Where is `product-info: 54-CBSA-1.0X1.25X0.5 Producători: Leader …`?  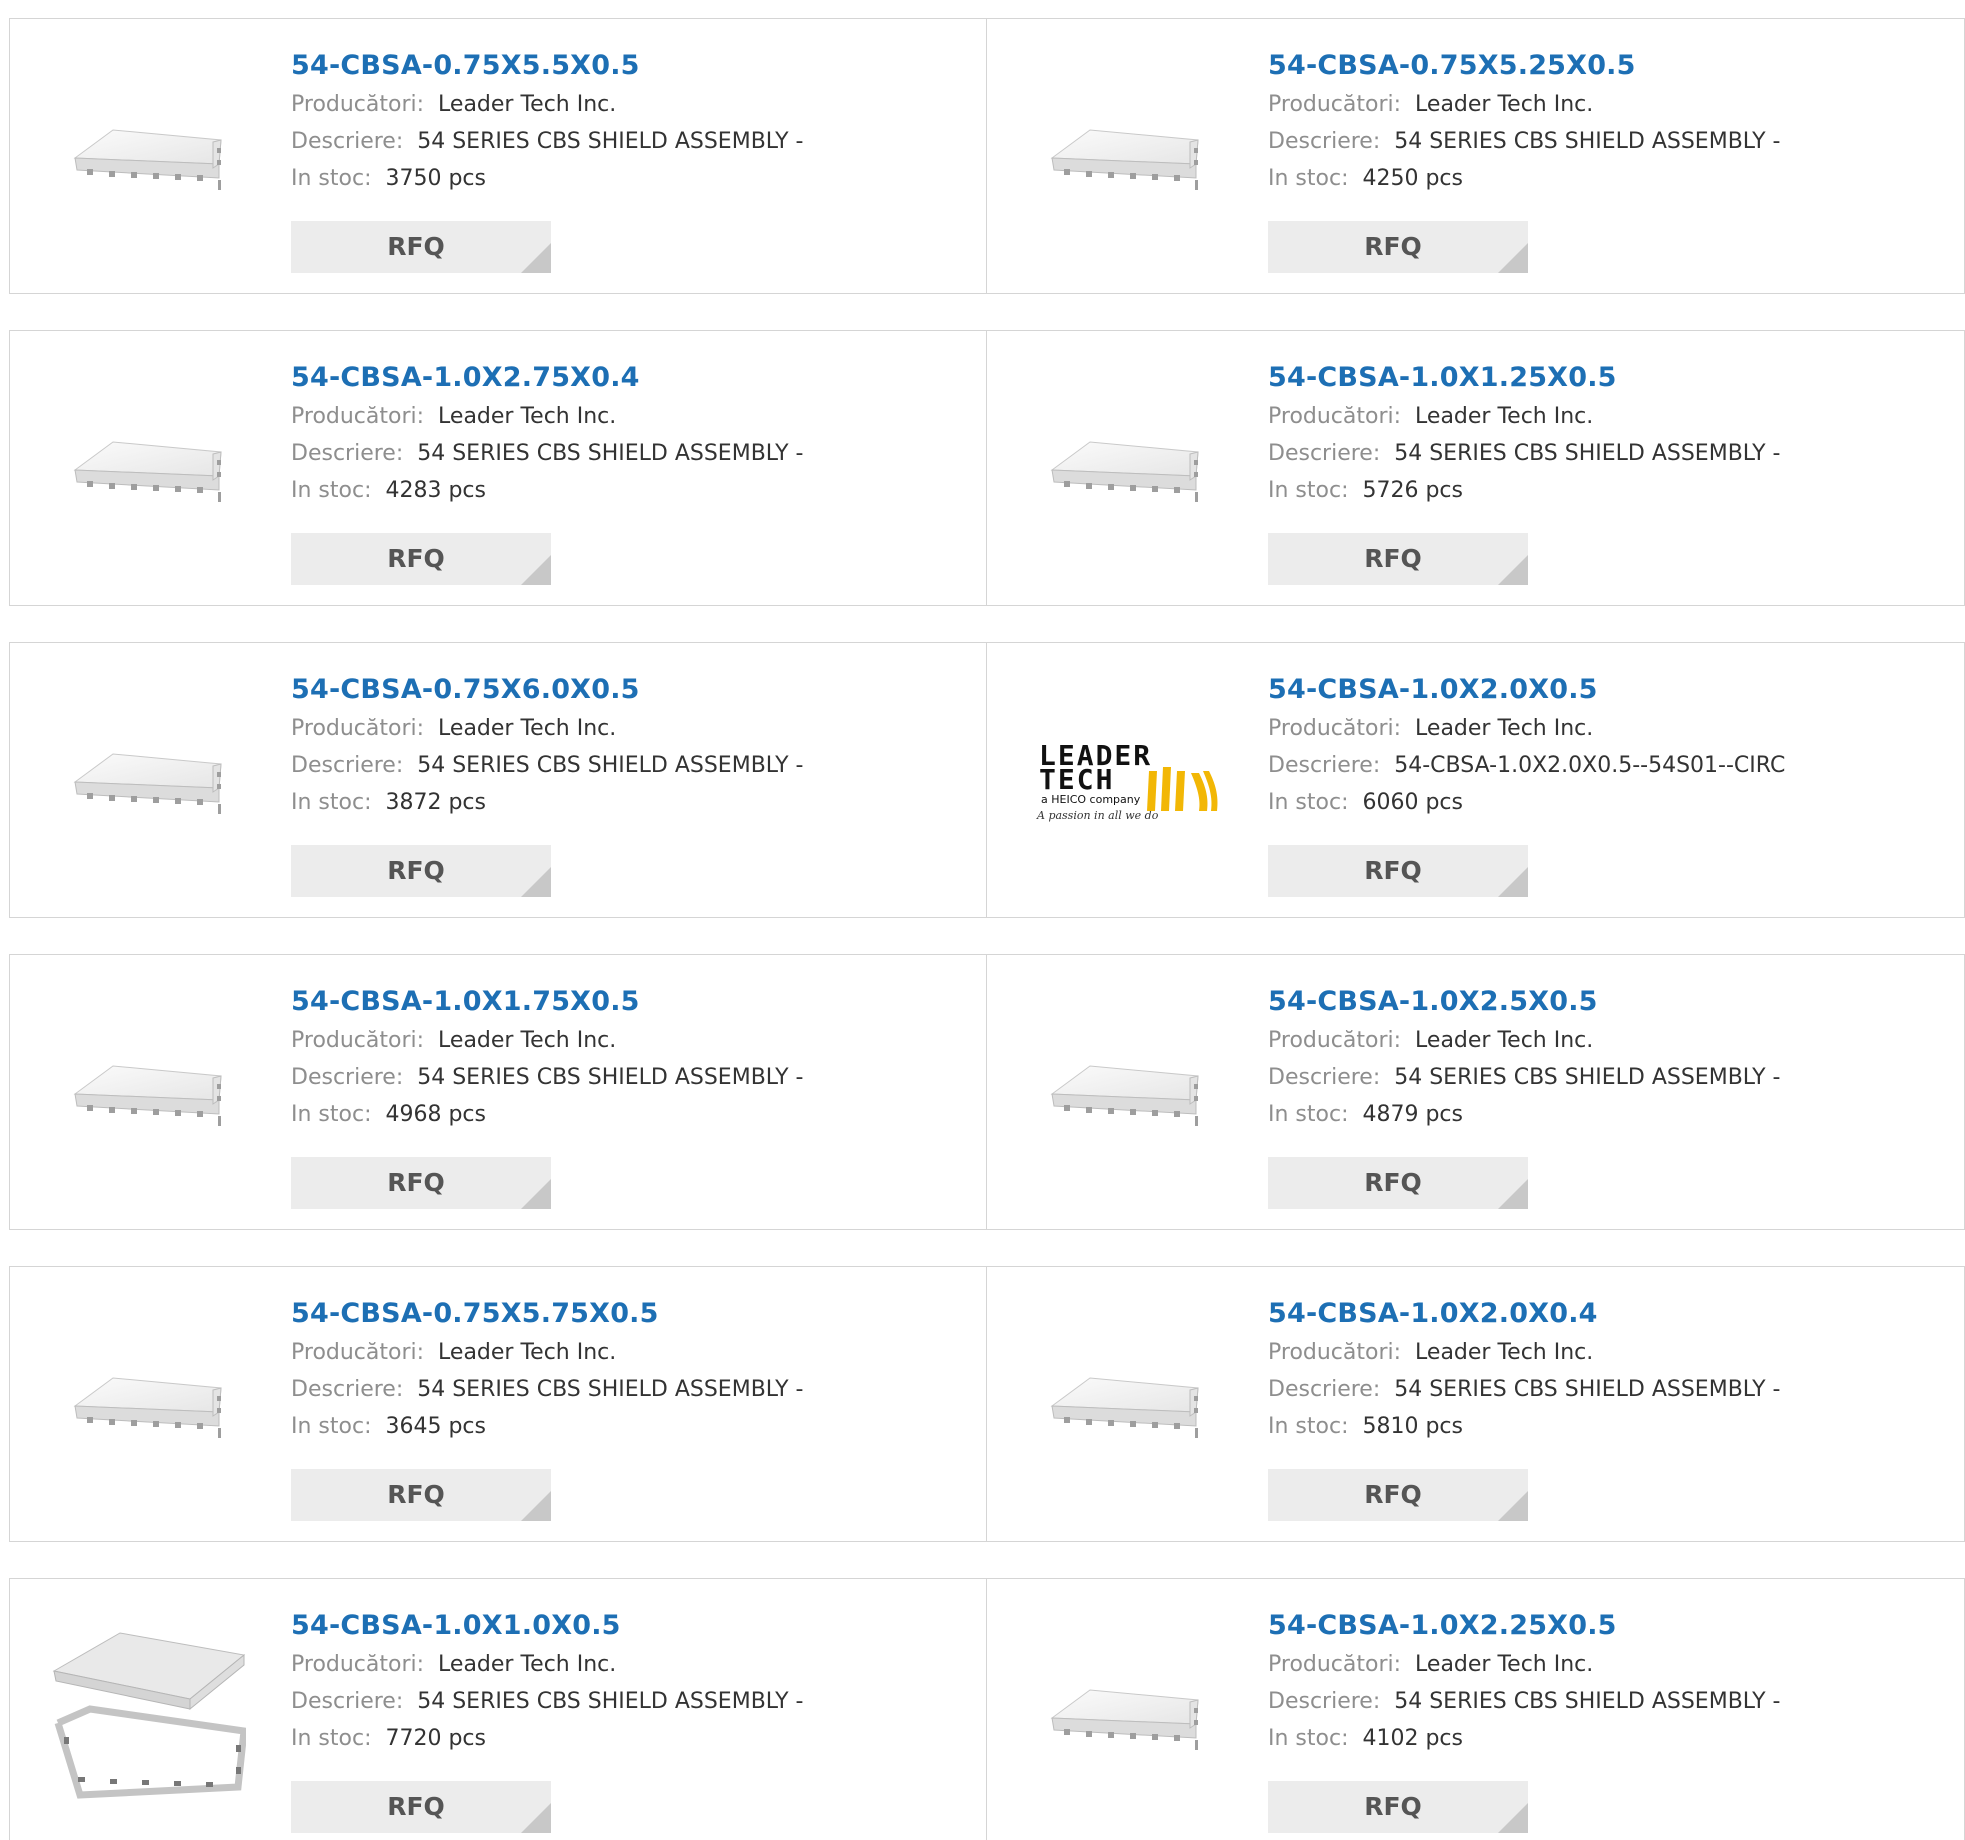 product-info: 54-CBSA-1.0X1.25X0.5 Producători: Leader … is located at coordinates (1608, 432).